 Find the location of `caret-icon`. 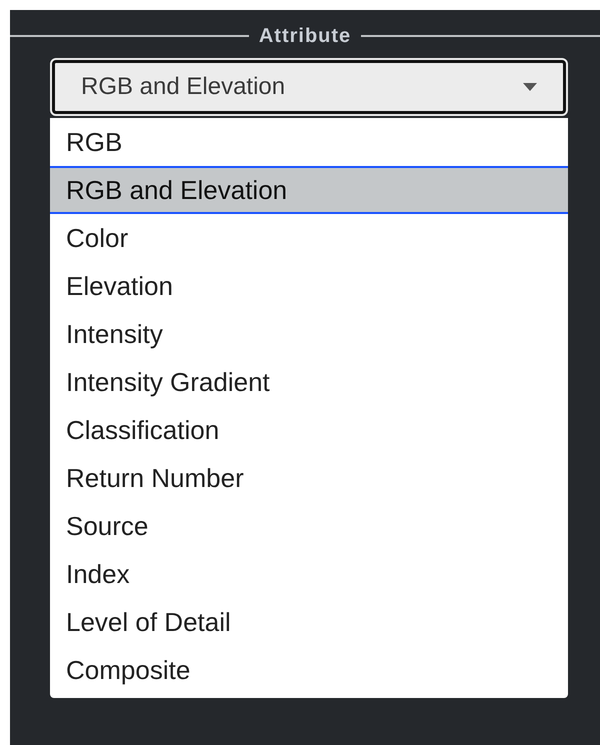

caret-icon is located at coordinates (530, 87).